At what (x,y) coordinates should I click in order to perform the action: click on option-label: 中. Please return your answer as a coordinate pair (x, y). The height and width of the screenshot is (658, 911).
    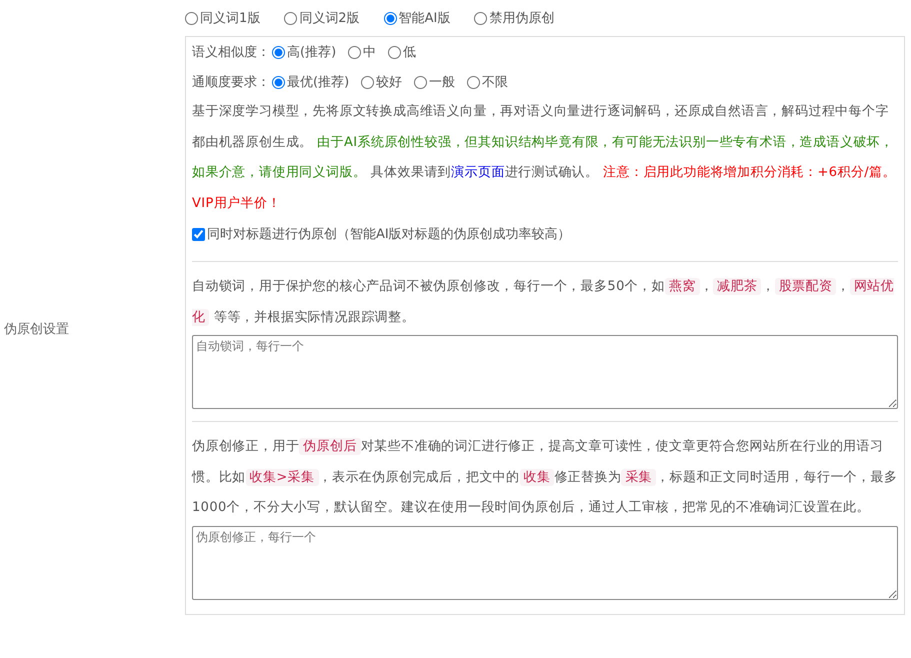
    Looking at the image, I should click on (369, 52).